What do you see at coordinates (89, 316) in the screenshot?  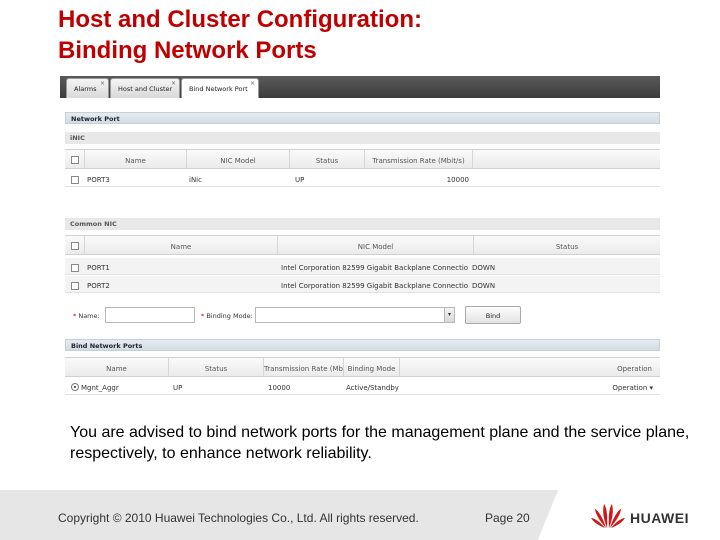 I see `name-label-text: Name:` at bounding box center [89, 316].